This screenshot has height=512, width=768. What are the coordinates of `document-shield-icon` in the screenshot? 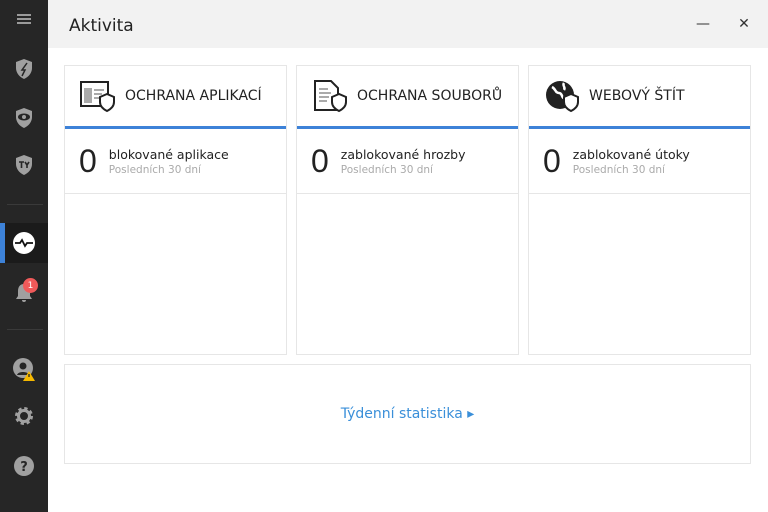 It's located at (330, 96).